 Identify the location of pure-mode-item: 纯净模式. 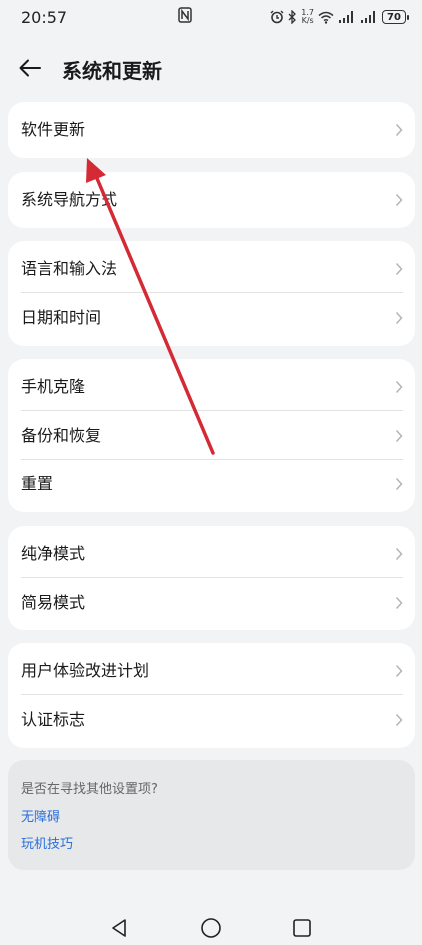
(211, 552).